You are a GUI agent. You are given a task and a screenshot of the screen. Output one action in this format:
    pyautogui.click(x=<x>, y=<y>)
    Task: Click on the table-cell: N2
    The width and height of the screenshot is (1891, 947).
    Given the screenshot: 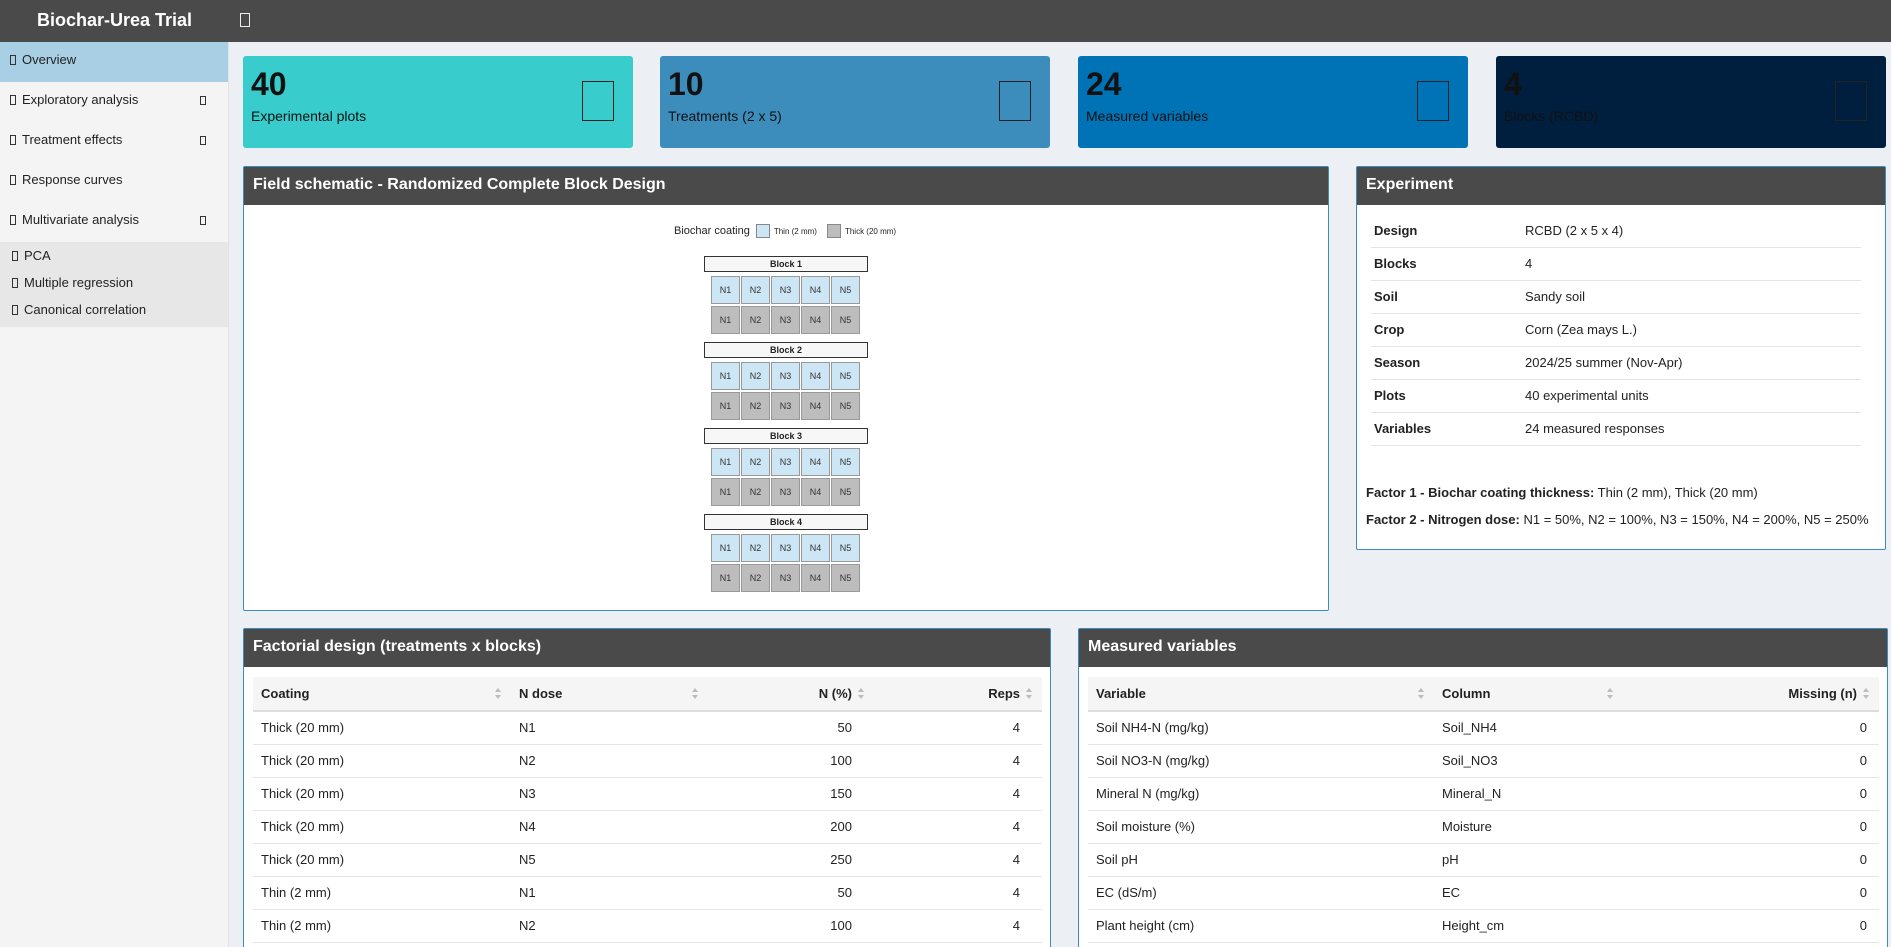 What is the action you would take?
    pyautogui.click(x=609, y=926)
    